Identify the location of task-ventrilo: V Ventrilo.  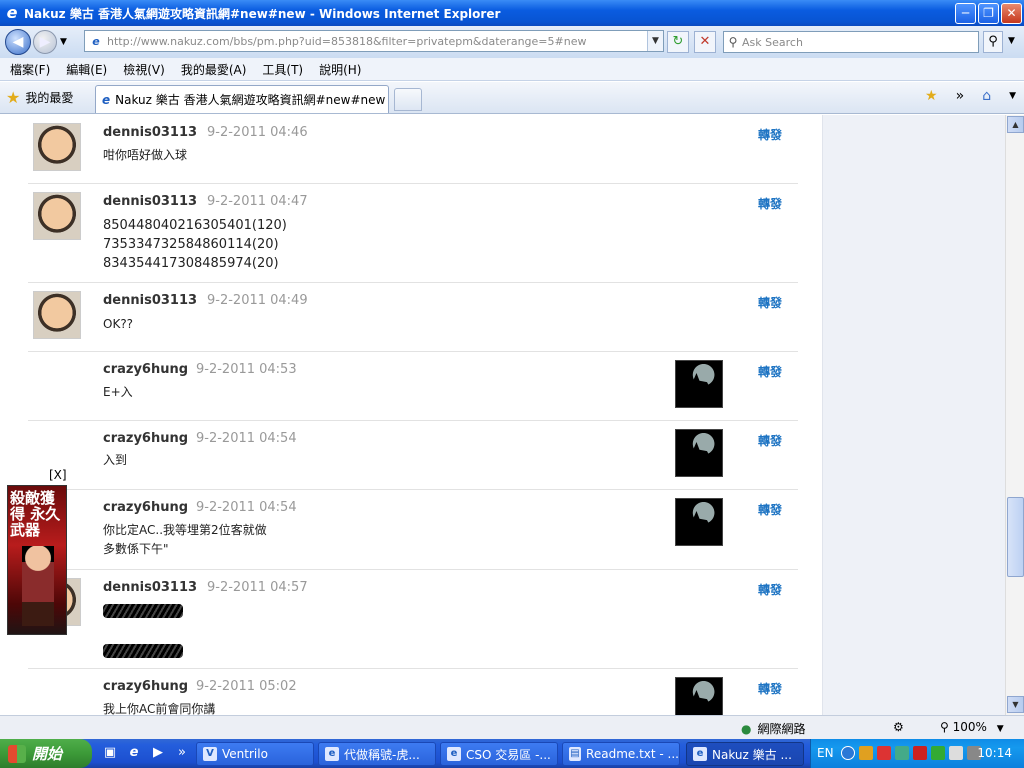
(255, 754).